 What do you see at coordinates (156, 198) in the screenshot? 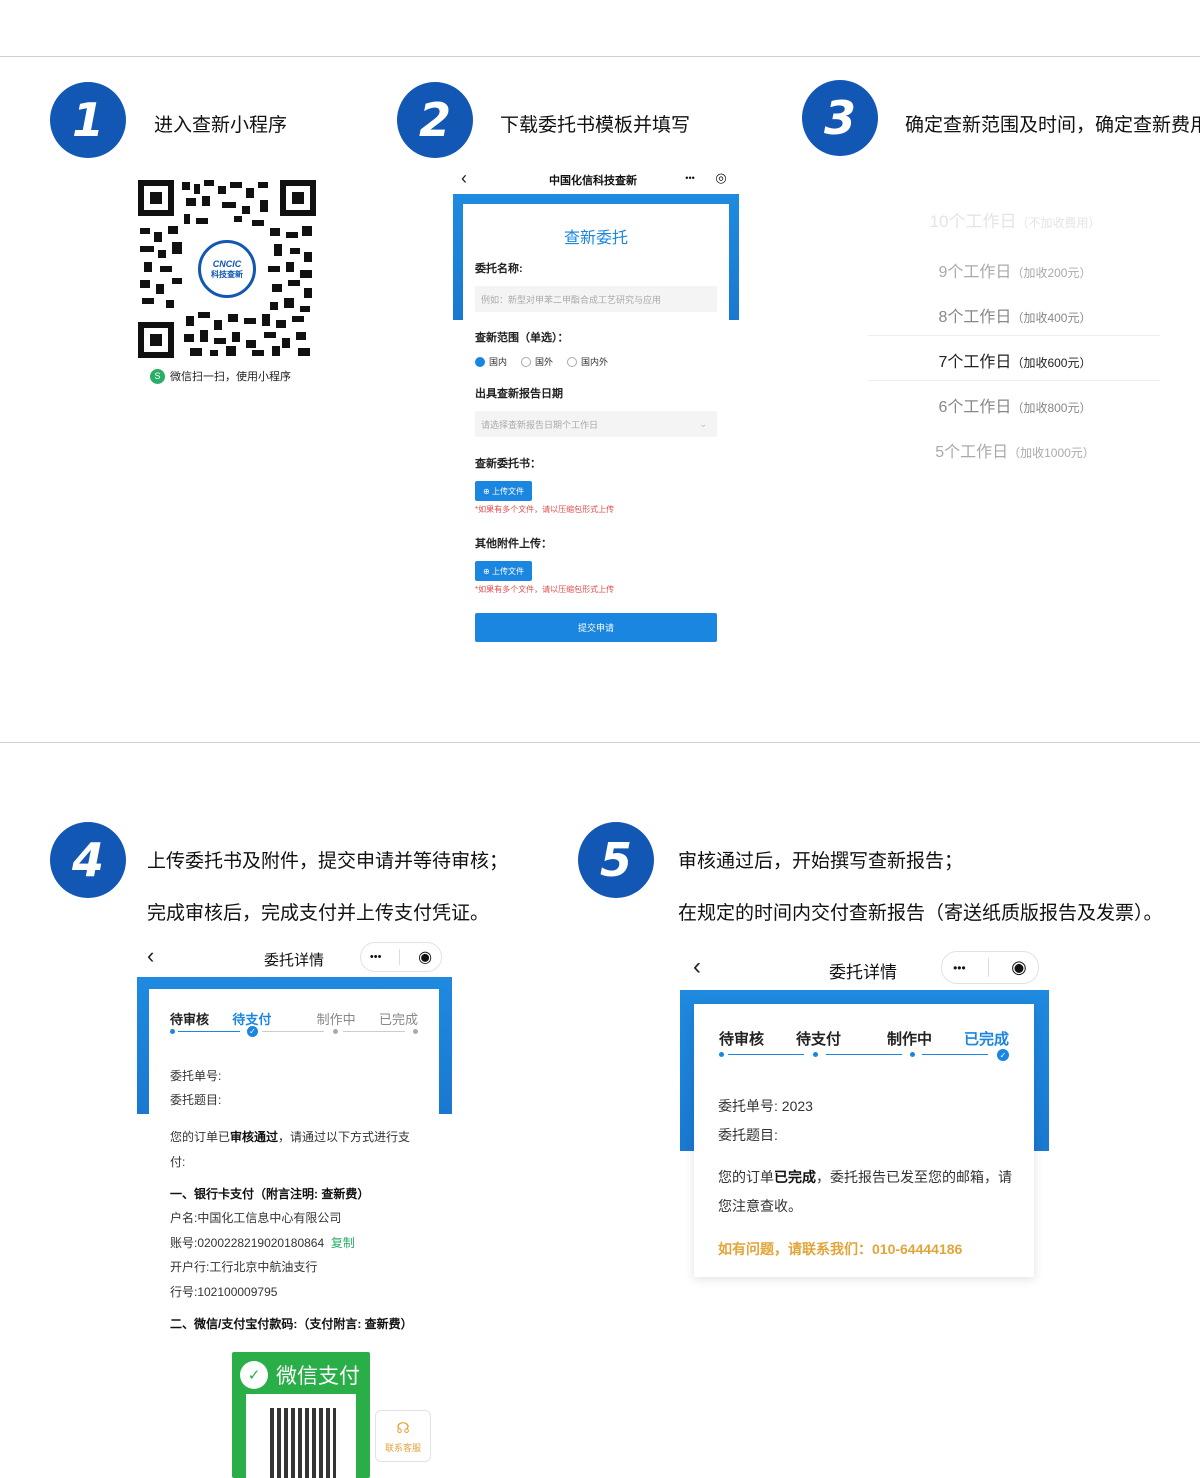
I see `qr-finder-top-left` at bounding box center [156, 198].